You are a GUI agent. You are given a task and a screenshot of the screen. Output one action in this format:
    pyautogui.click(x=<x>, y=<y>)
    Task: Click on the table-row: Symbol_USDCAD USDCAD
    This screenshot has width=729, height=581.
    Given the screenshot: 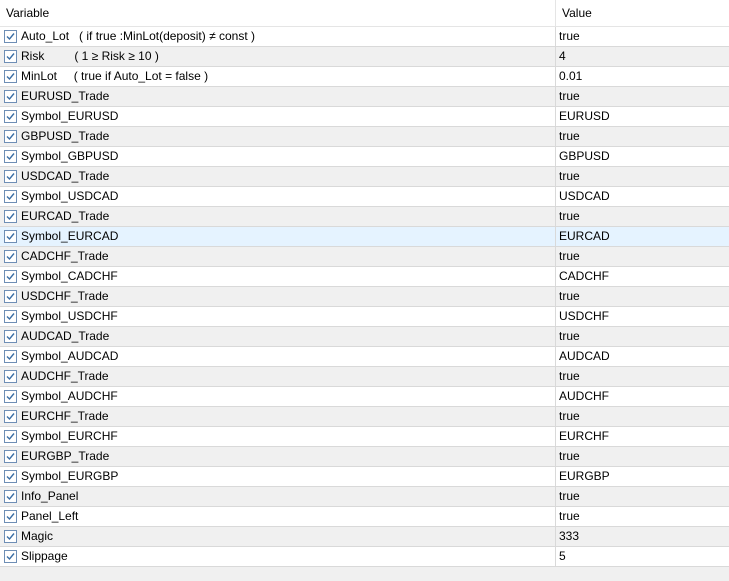 What is the action you would take?
    pyautogui.click(x=364, y=197)
    